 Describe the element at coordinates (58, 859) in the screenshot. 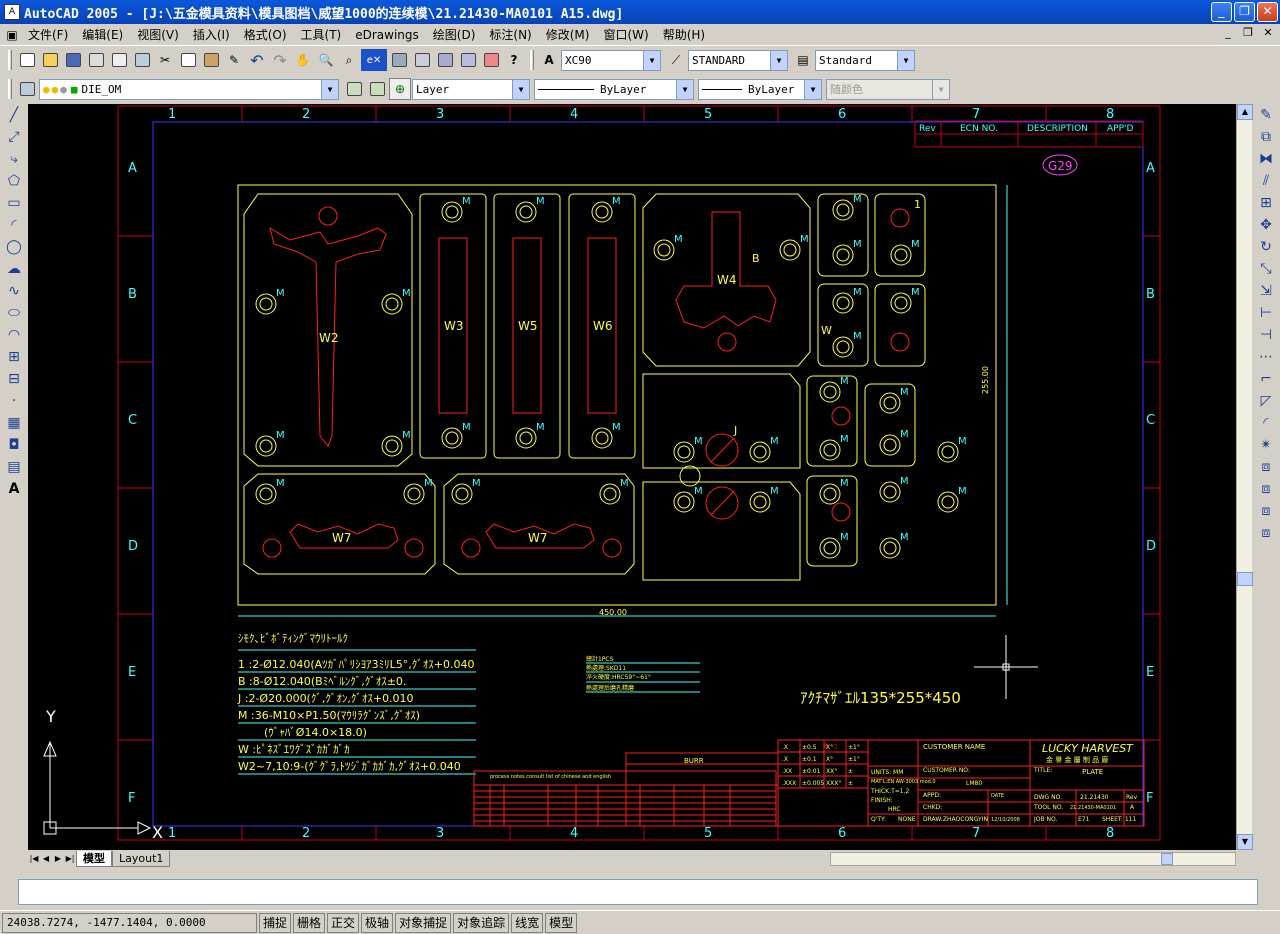

I see `next-tab-icon: ▶` at that location.